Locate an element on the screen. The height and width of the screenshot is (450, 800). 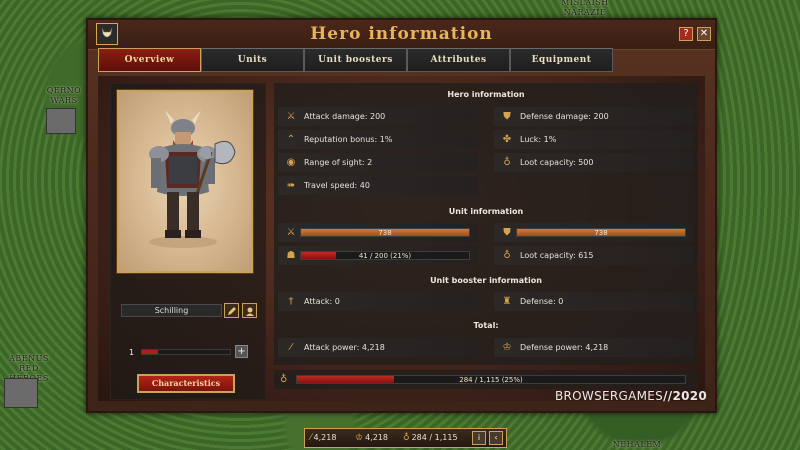
close-button: ✕ is located at coordinates (704, 34).